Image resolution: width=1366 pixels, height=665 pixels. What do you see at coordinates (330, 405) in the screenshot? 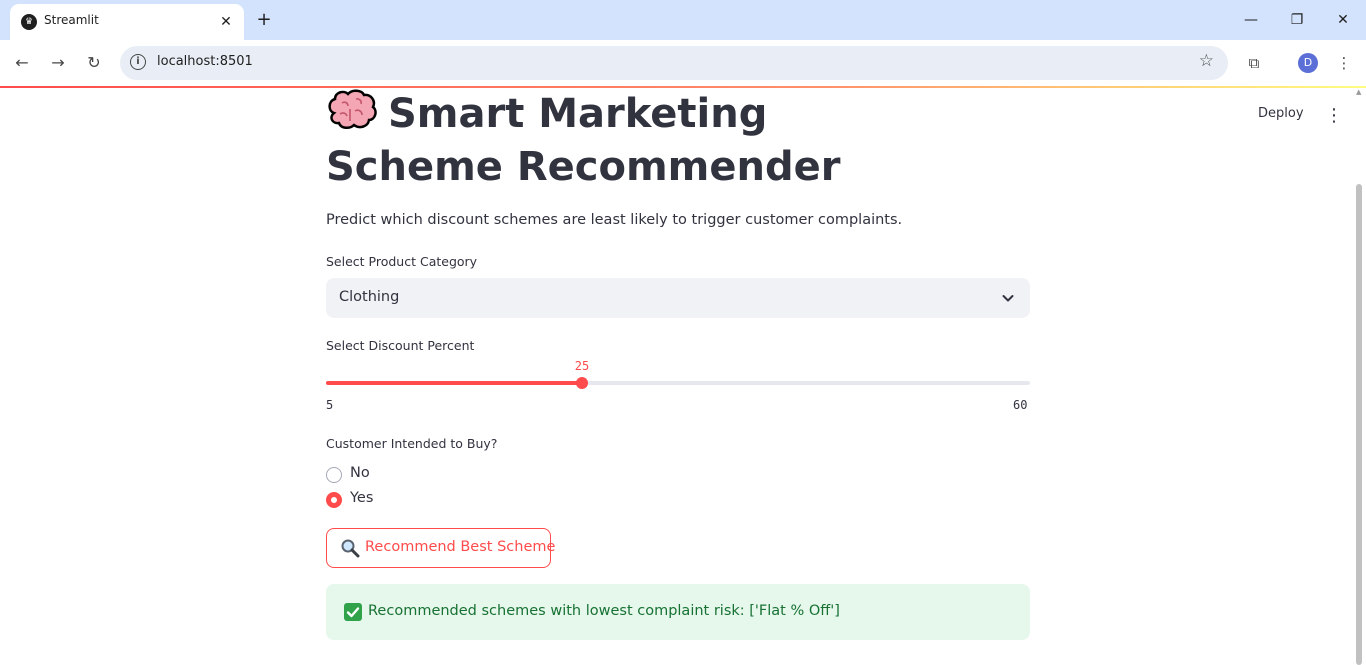
I see `slider-min-label: 5` at bounding box center [330, 405].